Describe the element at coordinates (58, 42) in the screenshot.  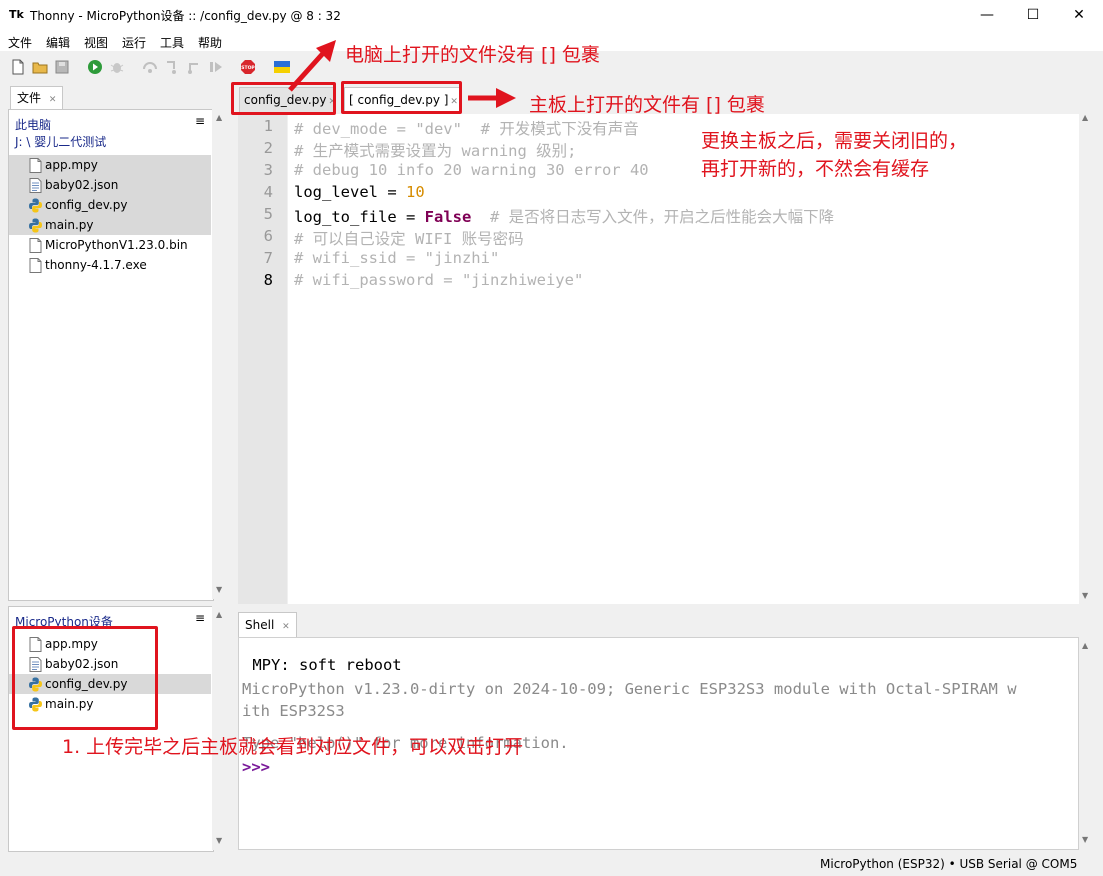
I see `menu-edit: 编辑` at that location.